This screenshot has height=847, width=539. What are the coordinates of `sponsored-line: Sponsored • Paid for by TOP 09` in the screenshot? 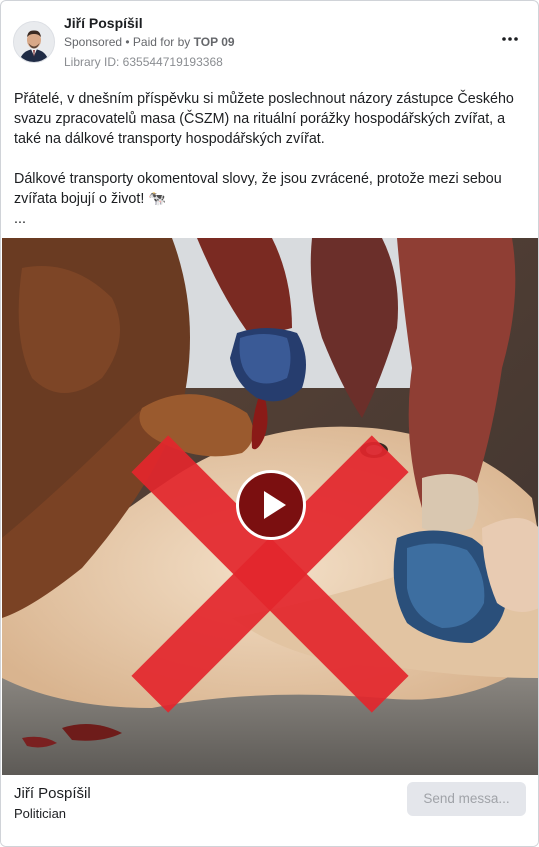 It's located at (149, 42).